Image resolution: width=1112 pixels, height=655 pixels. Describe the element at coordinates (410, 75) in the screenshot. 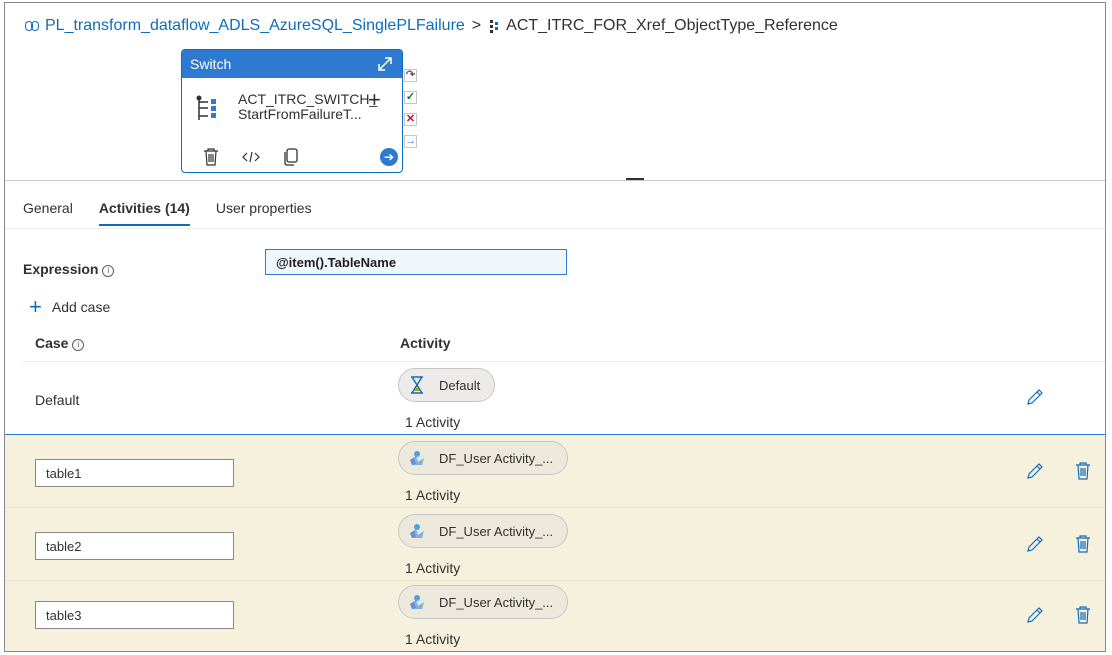

I see `skip-icon: ↷` at that location.